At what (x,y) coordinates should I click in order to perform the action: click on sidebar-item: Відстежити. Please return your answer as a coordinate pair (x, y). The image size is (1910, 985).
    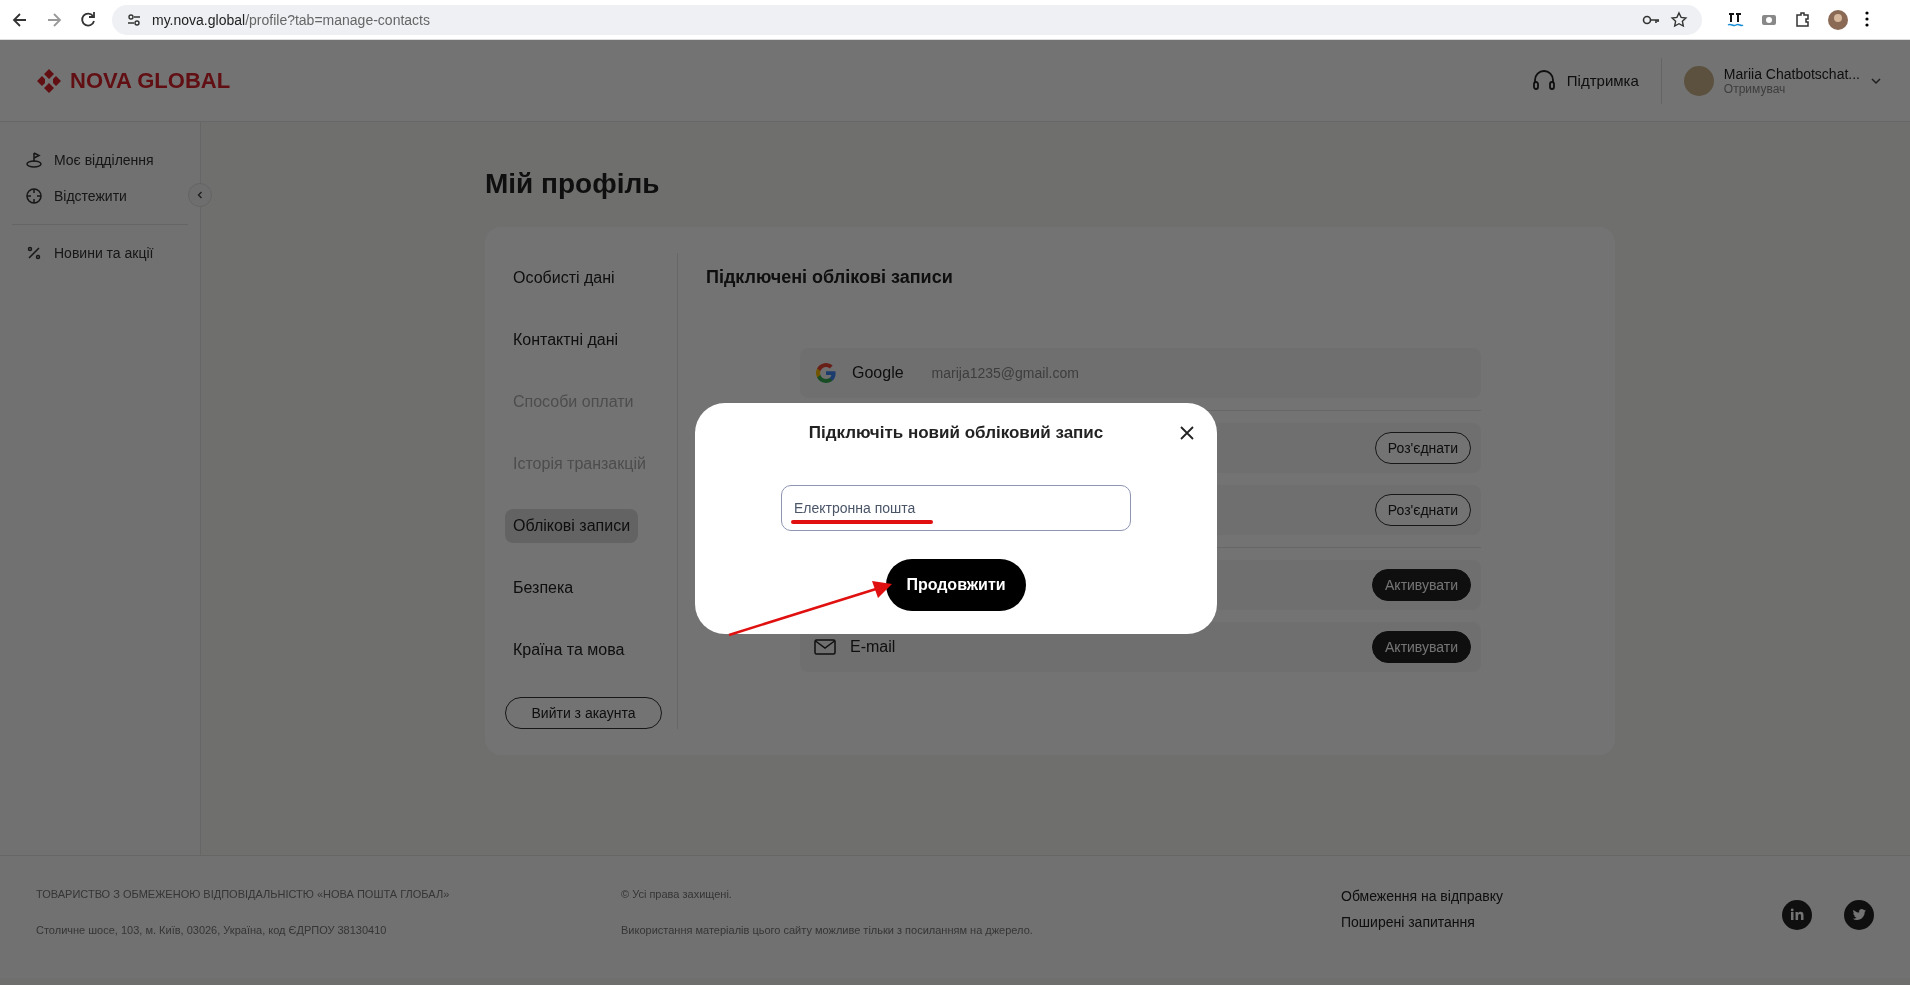
    Looking at the image, I should click on (75, 196).